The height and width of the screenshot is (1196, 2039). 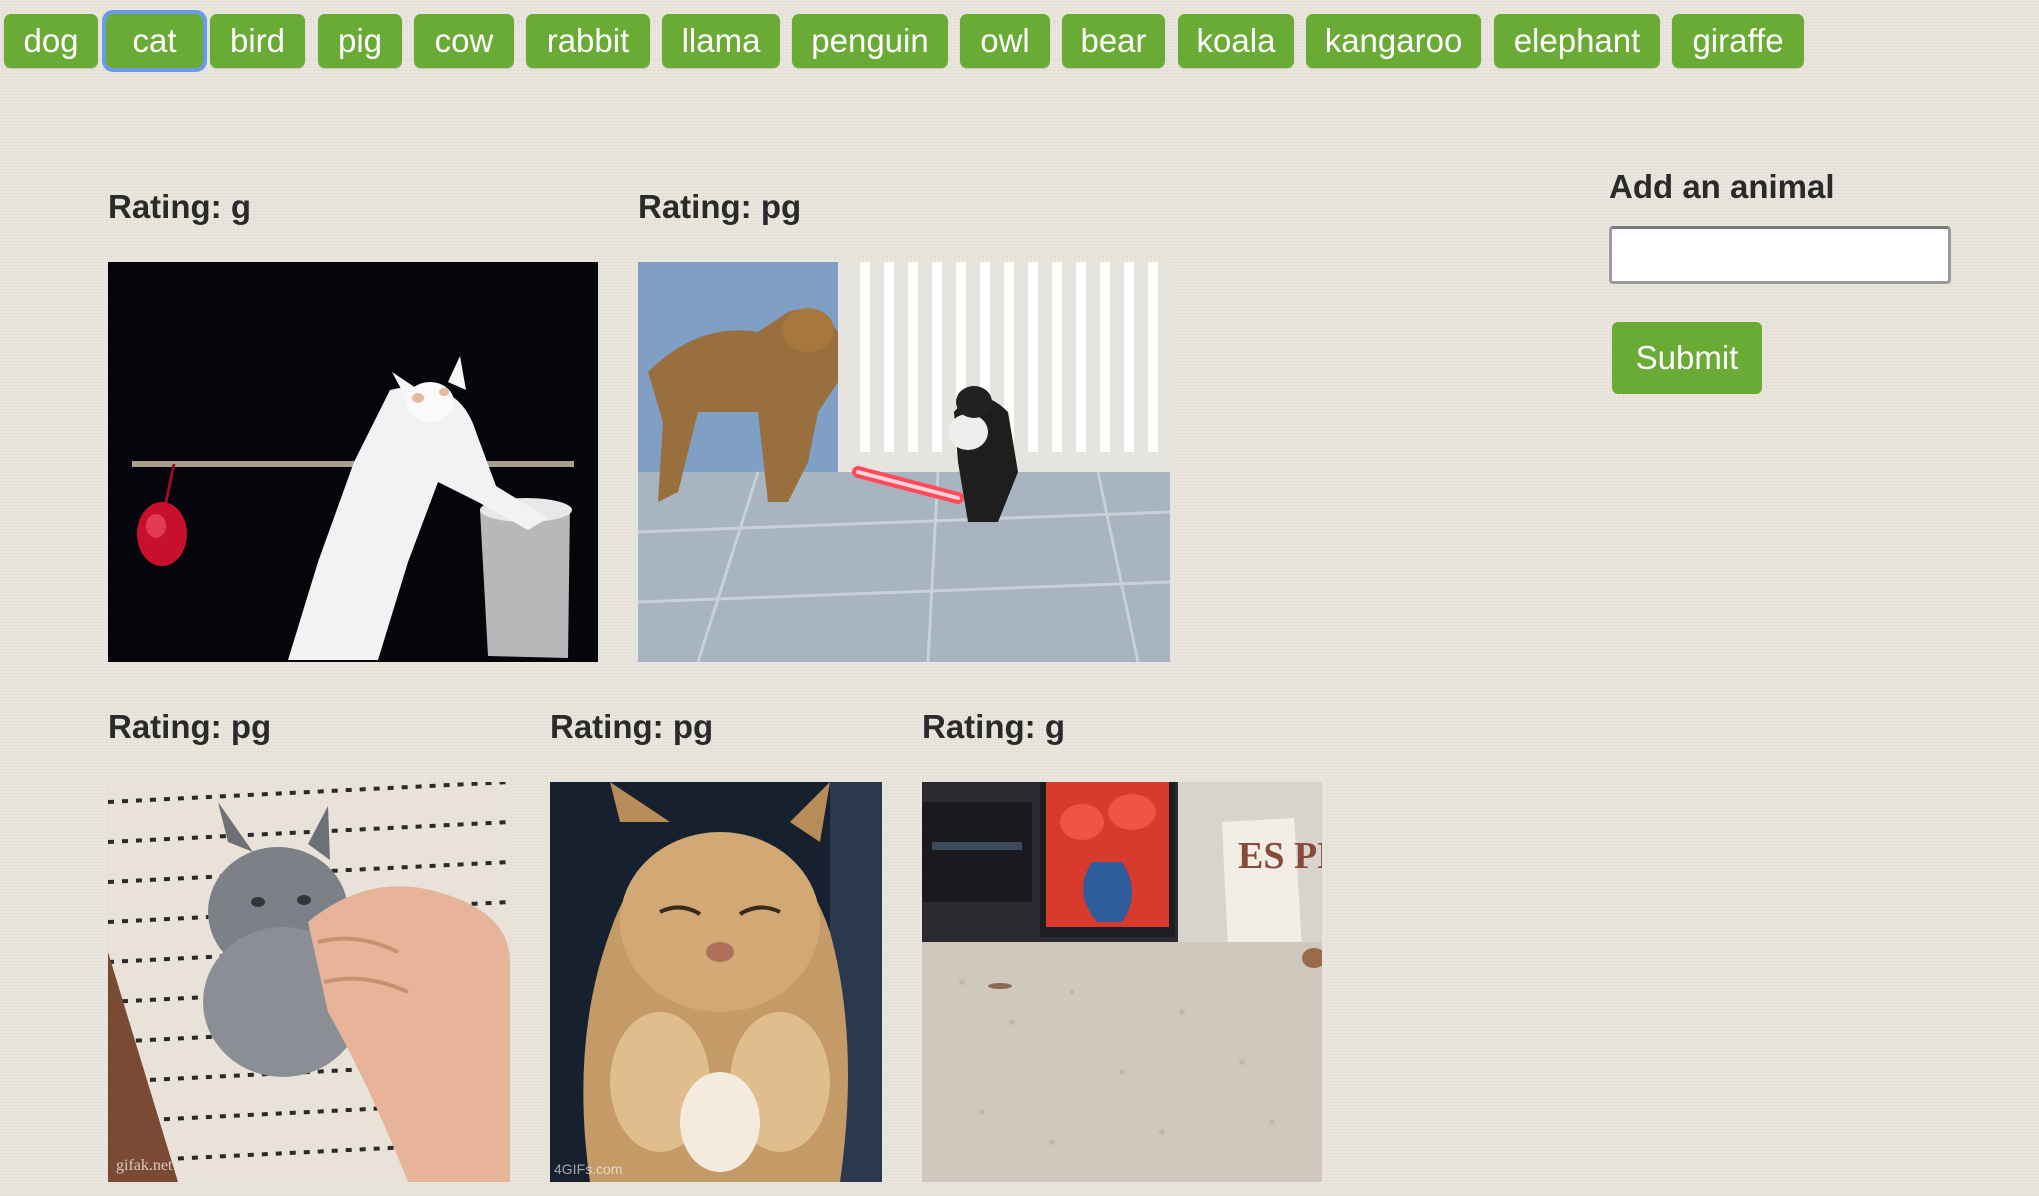 I want to click on gif-cat-carpet-espn-image: ES PN, so click(x=1122, y=982).